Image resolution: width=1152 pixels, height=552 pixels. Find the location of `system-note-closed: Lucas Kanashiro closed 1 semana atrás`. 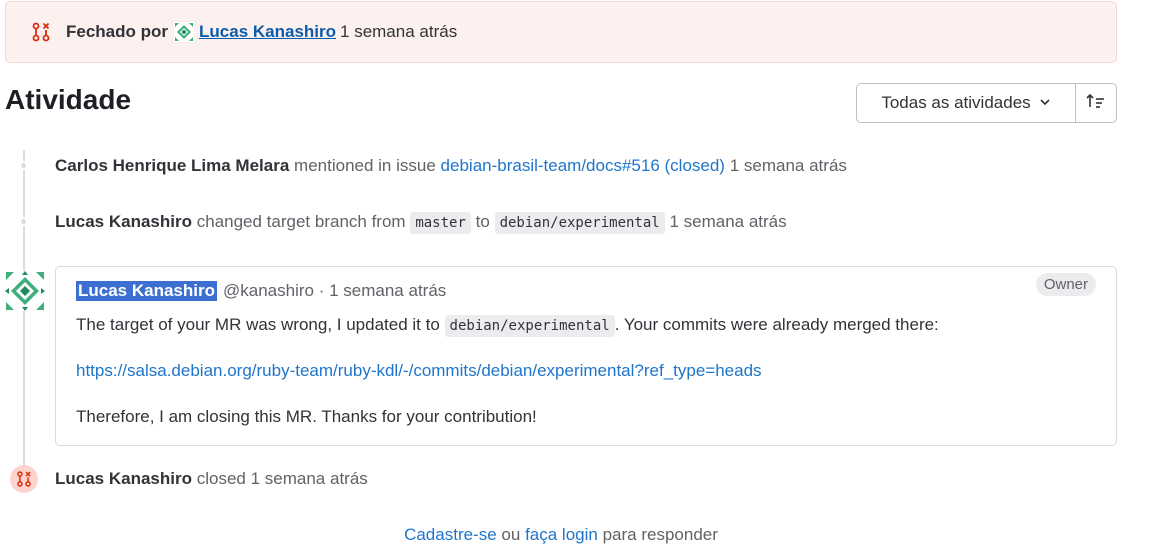

system-note-closed: Lucas Kanashiro closed 1 semana atrás is located at coordinates (211, 479).